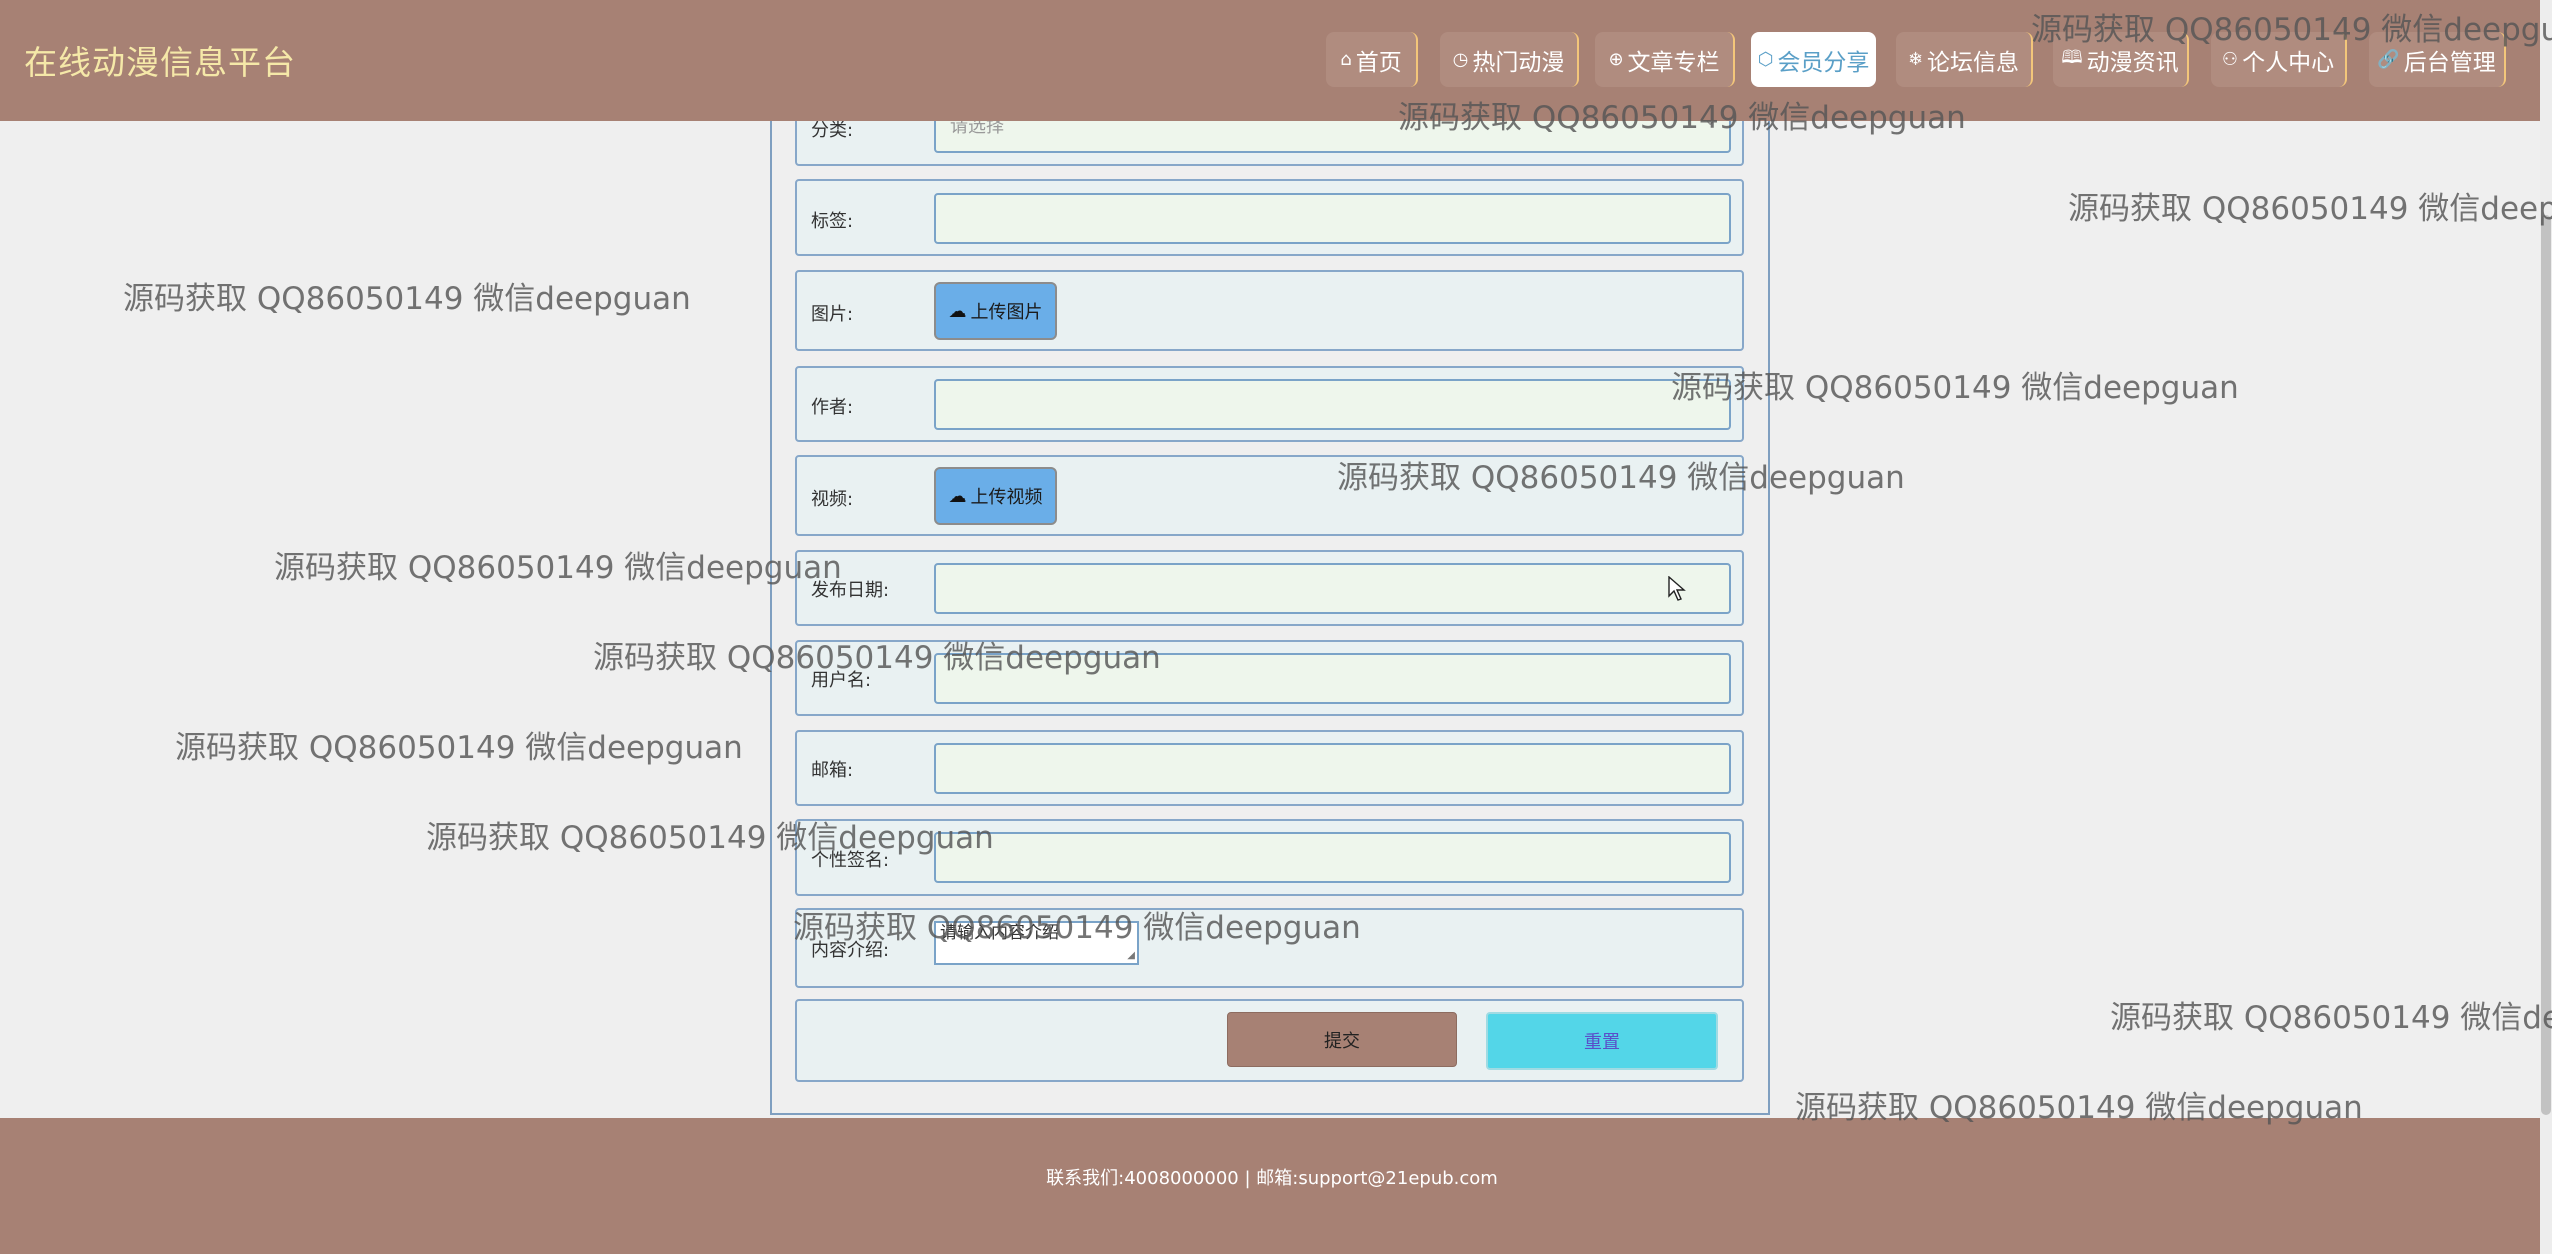  Describe the element at coordinates (1915, 59) in the screenshot. I see `snowflake-icon: ❄` at that location.